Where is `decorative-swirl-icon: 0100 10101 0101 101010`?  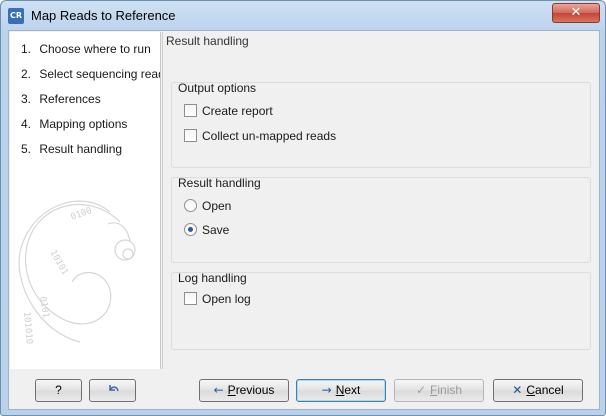 decorative-swirl-icon: 0100 10101 0101 101010 is located at coordinates (77, 272).